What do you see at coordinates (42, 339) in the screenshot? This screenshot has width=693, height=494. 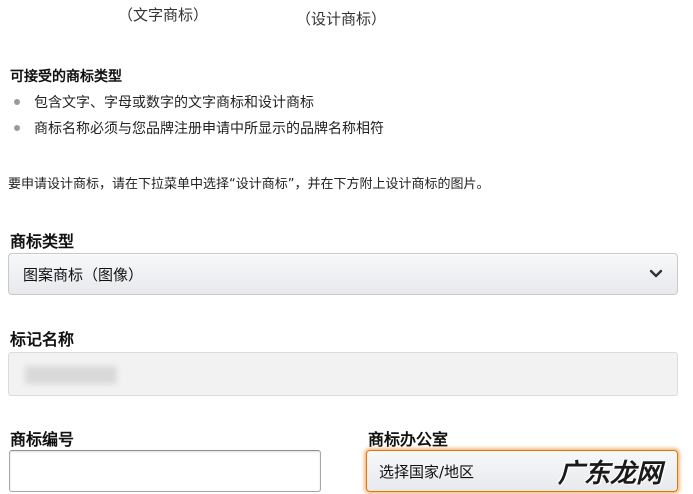 I see `mark-name-label: 标记名称` at bounding box center [42, 339].